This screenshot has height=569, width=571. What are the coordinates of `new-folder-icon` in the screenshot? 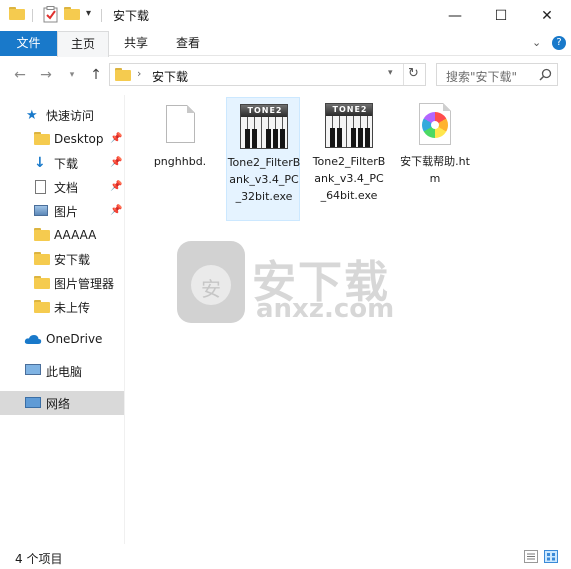 It's located at (72, 13).